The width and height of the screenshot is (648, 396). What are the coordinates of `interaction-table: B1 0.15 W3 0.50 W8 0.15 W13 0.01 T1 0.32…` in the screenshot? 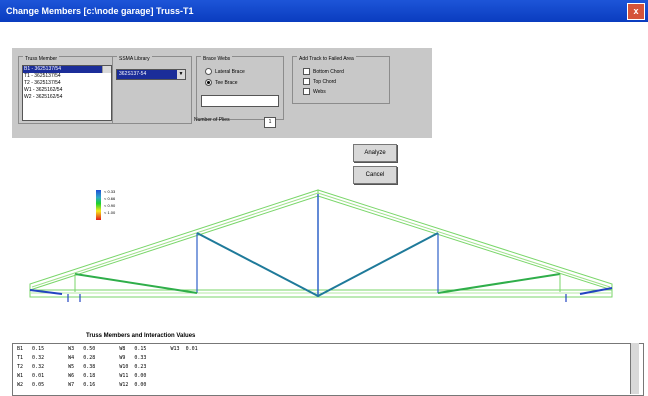 It's located at (328, 369).